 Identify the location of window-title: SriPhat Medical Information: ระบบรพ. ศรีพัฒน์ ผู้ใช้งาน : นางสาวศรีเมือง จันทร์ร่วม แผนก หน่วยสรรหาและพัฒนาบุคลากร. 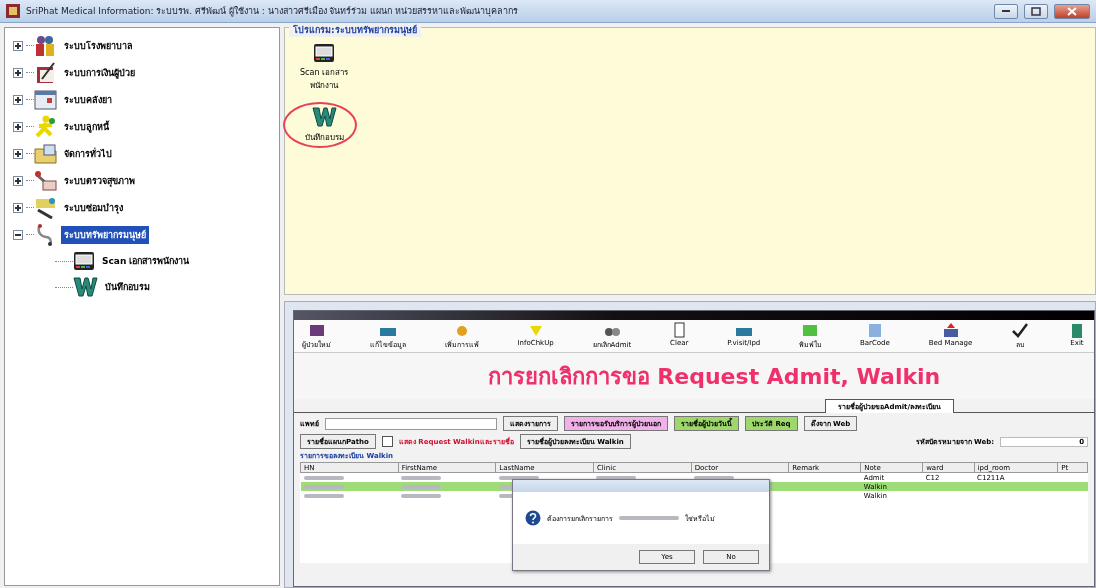
(273, 11).